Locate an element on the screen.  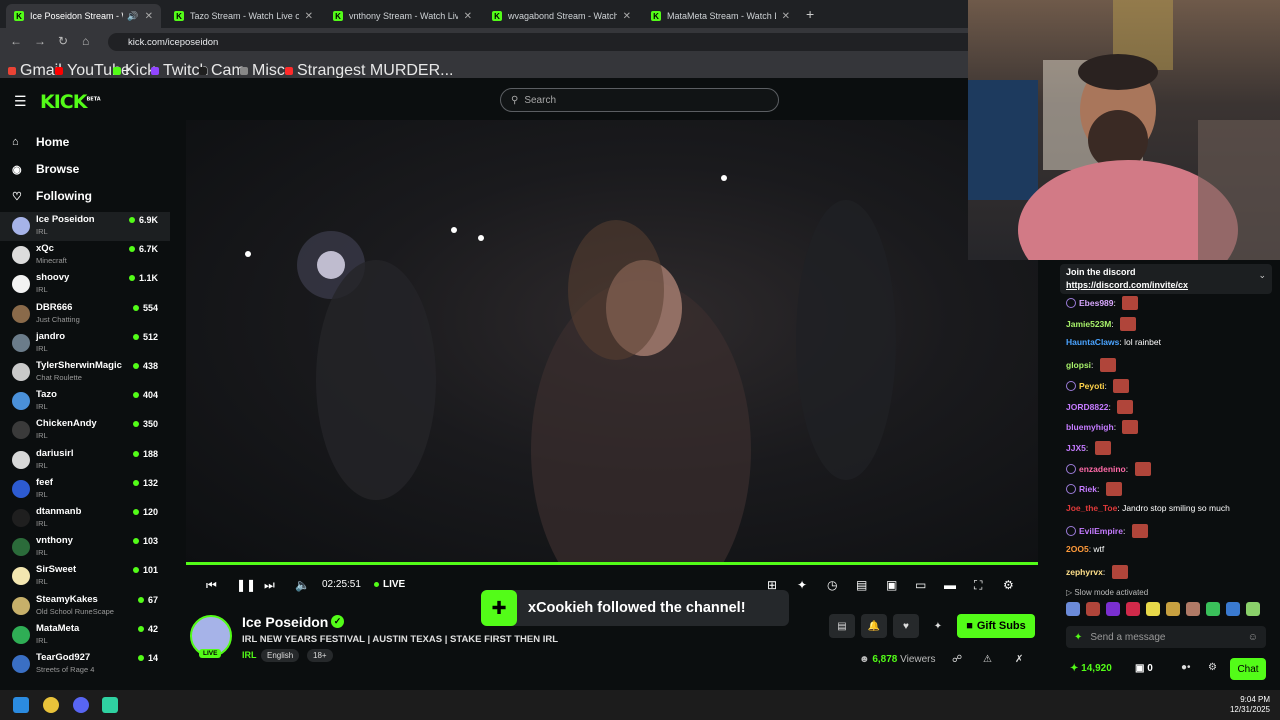
channel-item: jandro IRL 512 is located at coordinates (85, 343).